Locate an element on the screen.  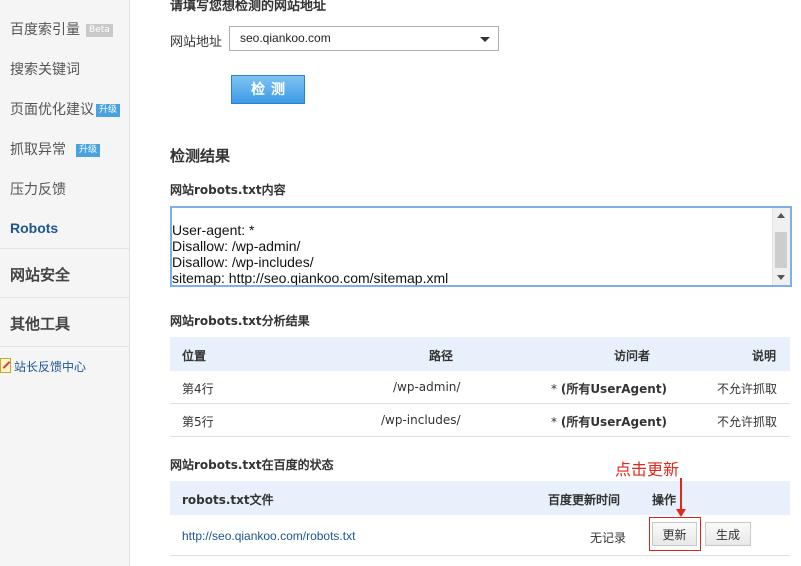
column-header-action: 操作 is located at coordinates (664, 500).